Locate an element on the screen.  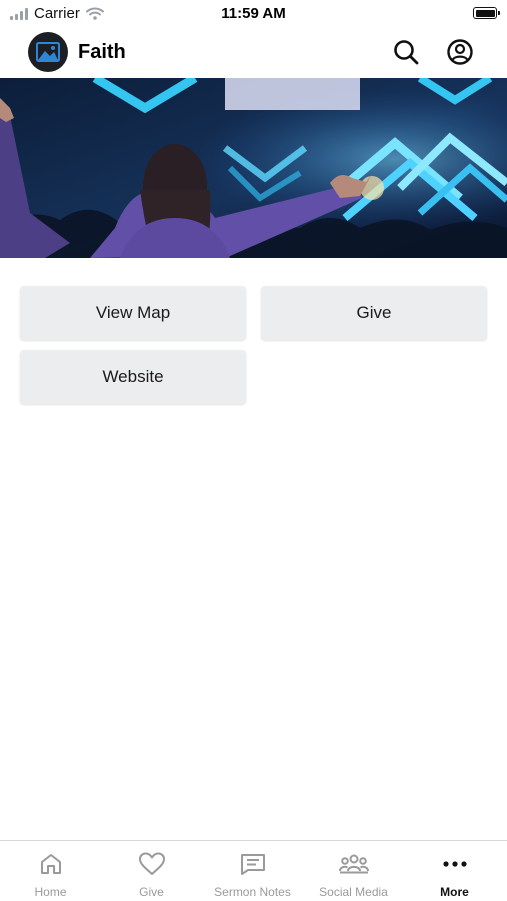
logo-icon is located at coordinates (48, 52).